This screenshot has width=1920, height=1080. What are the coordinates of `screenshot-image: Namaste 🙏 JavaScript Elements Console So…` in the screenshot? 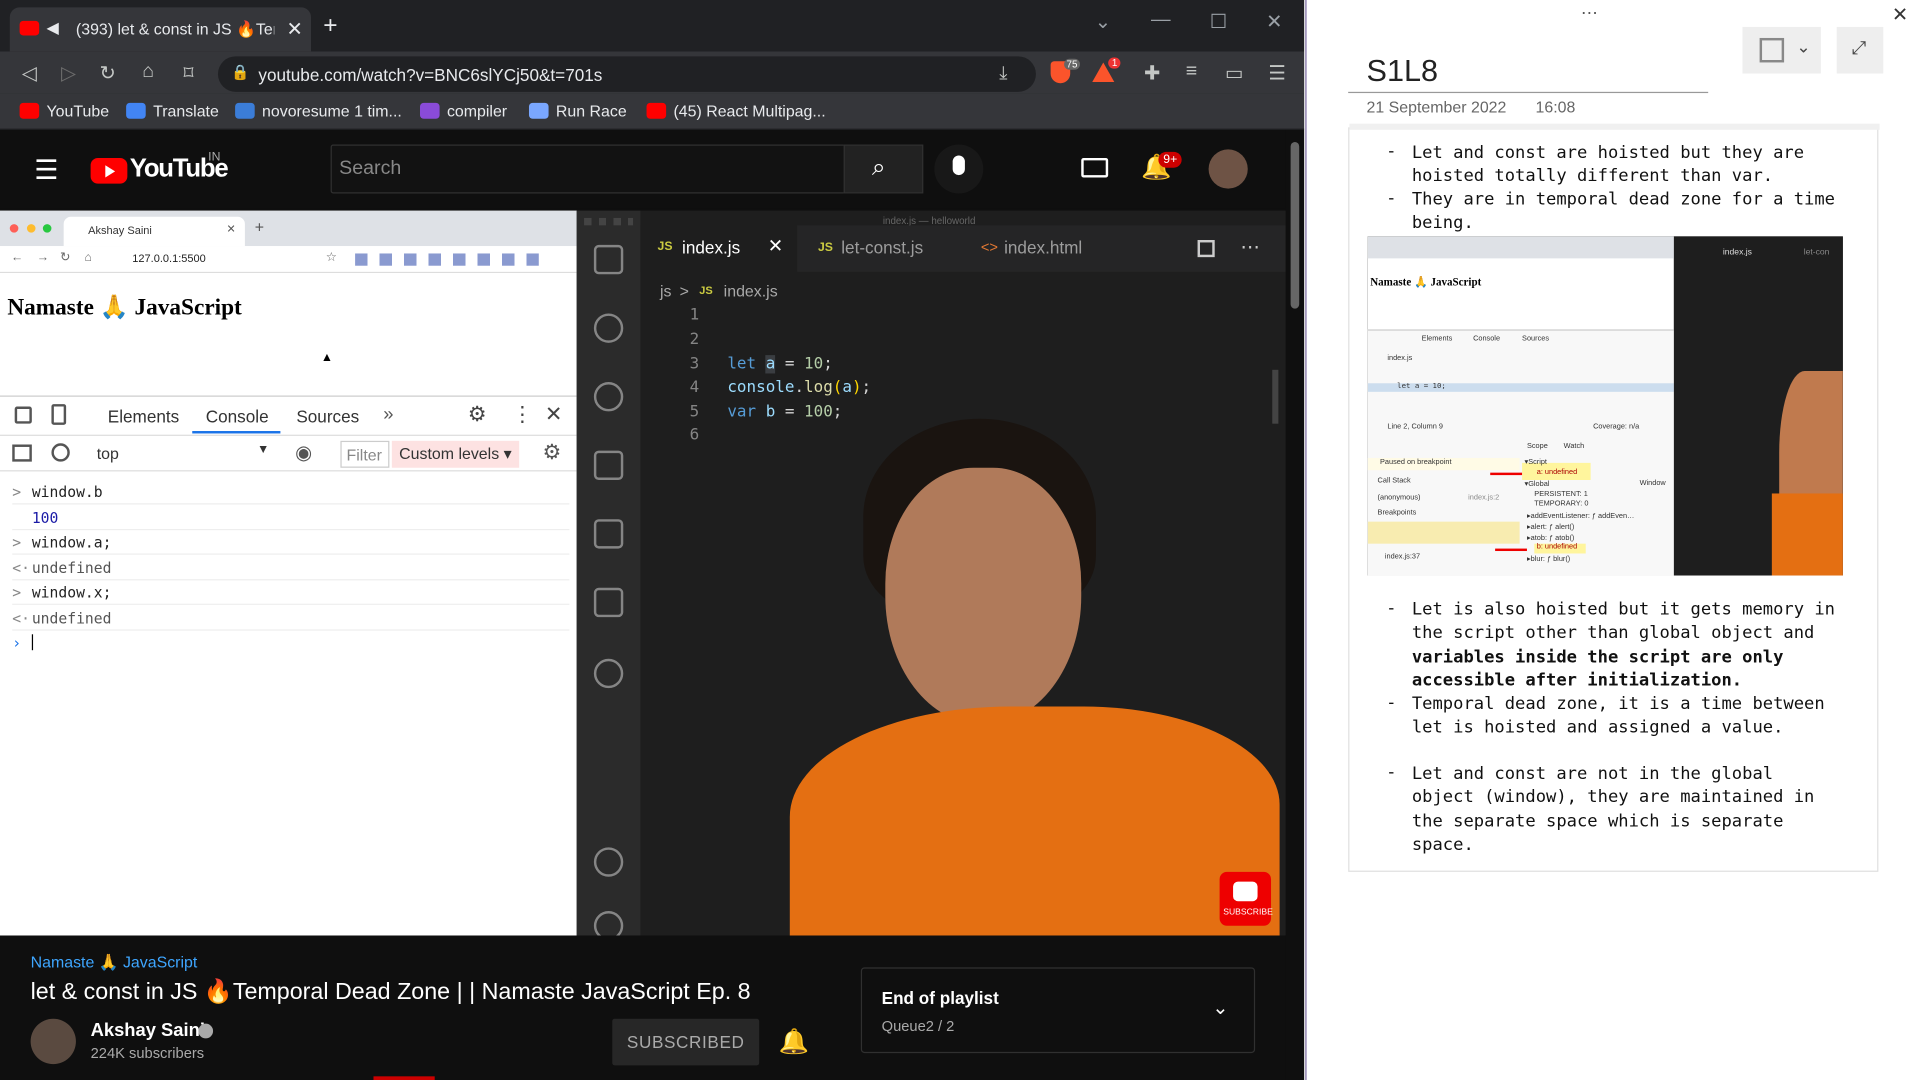 It's located at (1605, 406).